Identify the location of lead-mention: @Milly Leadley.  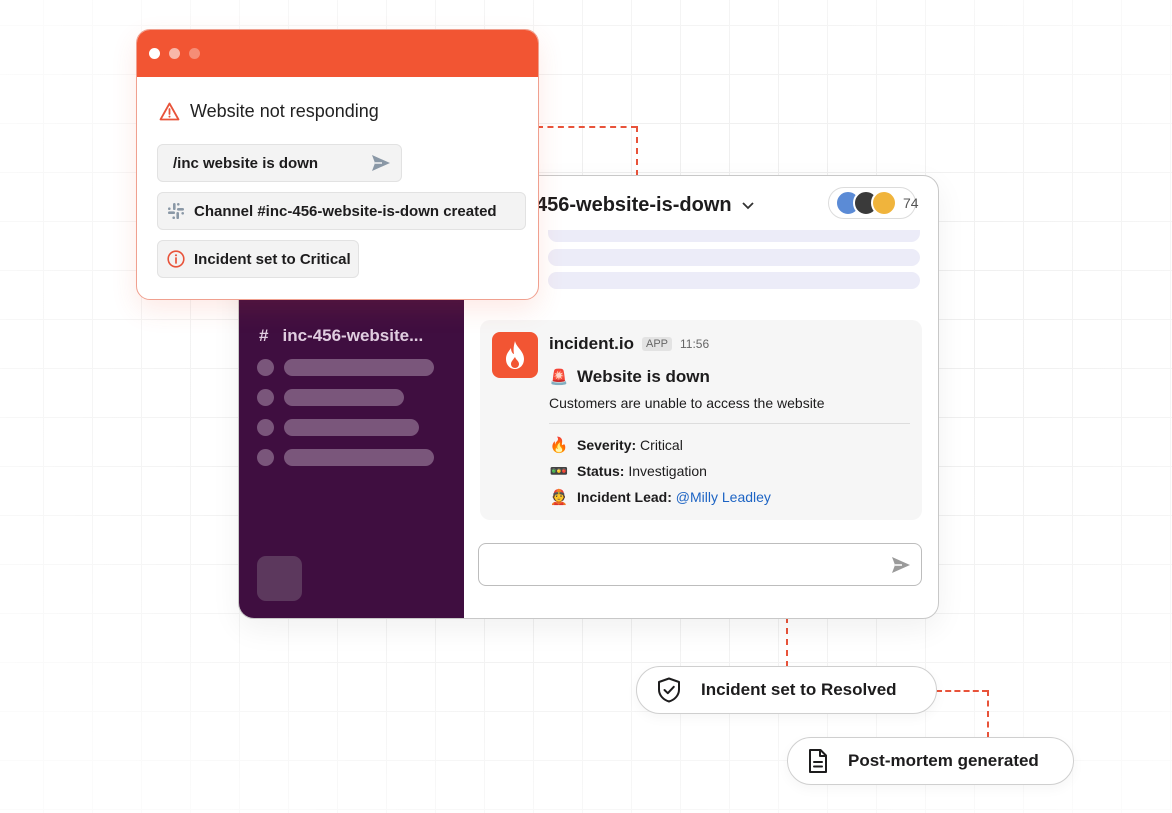
(723, 497).